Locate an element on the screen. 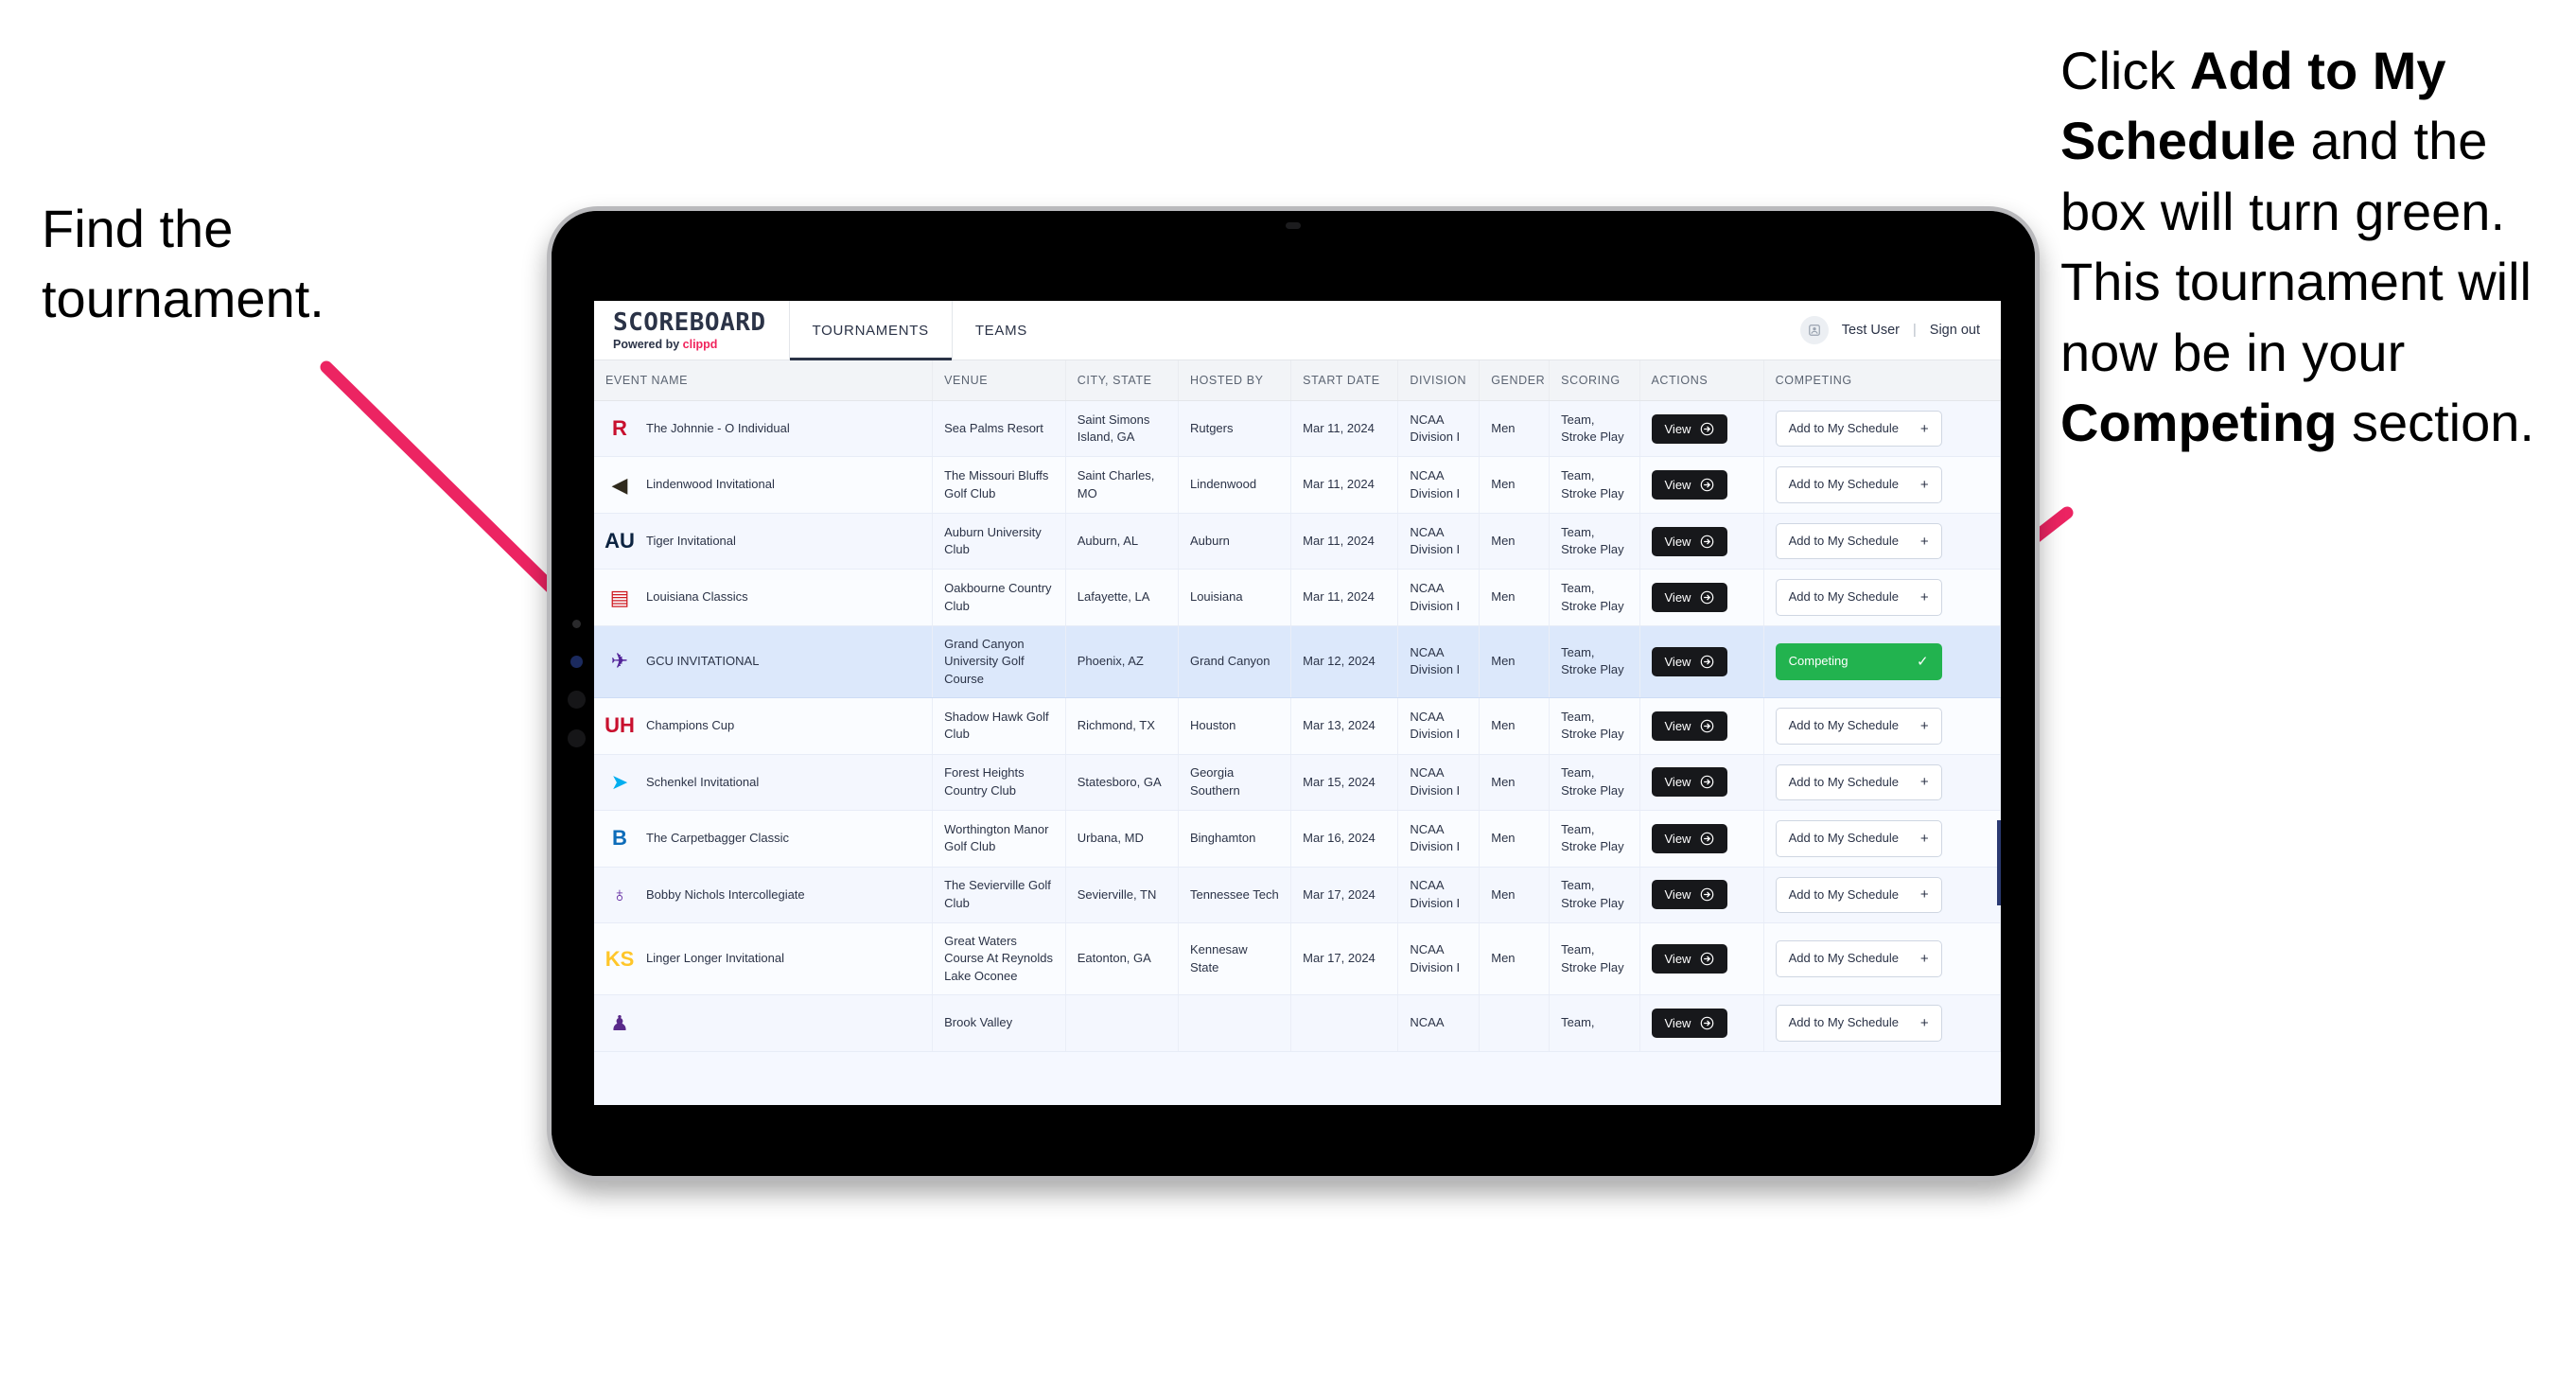 Image resolution: width=2576 pixels, height=1386 pixels. team-logo-icon: B is located at coordinates (620, 838).